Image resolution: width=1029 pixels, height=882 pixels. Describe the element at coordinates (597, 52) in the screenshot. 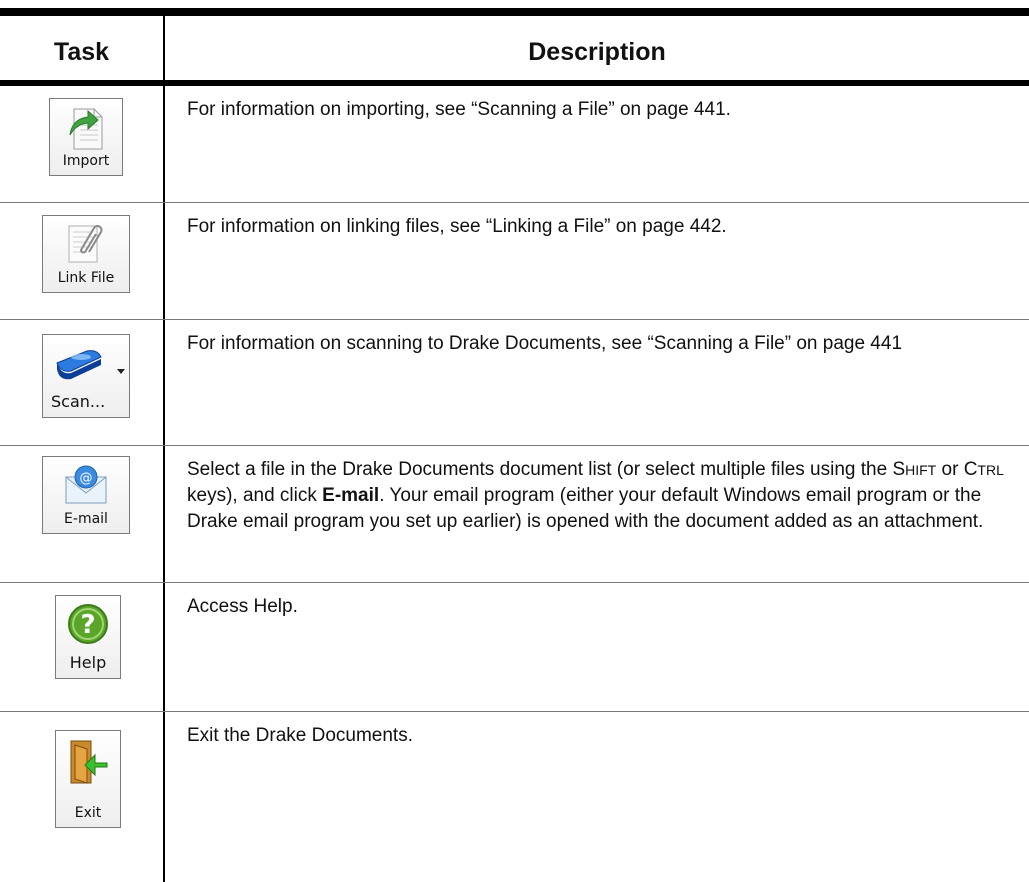

I see `column-header-description: Description` at that location.